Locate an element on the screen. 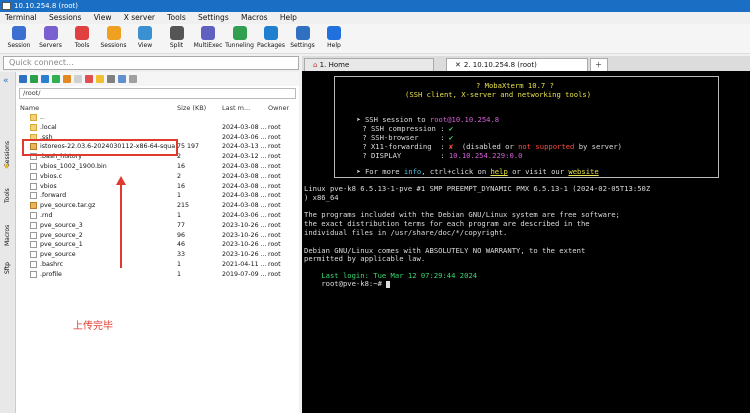 The image size is (750, 413). file-row: pve_source_3 77 2023-10-26 ... root is located at coordinates (157, 226).